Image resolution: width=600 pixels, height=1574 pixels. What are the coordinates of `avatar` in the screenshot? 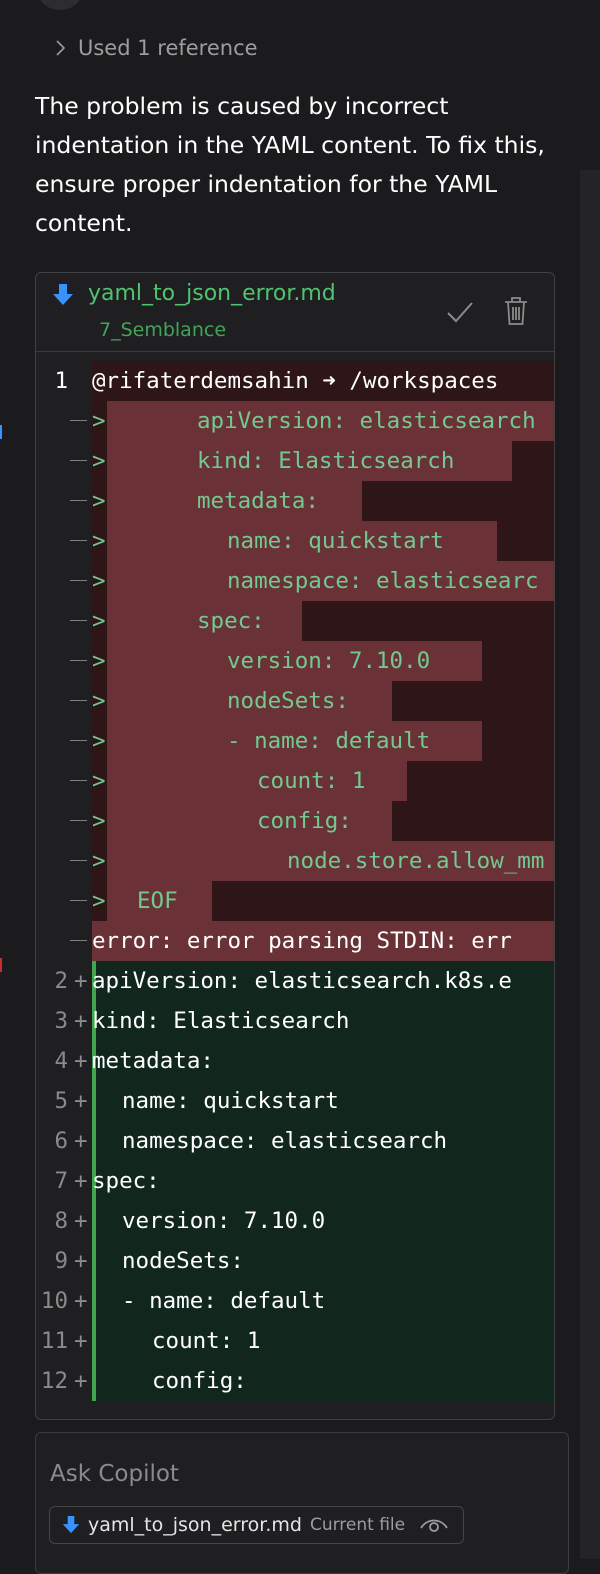 It's located at (60, 5).